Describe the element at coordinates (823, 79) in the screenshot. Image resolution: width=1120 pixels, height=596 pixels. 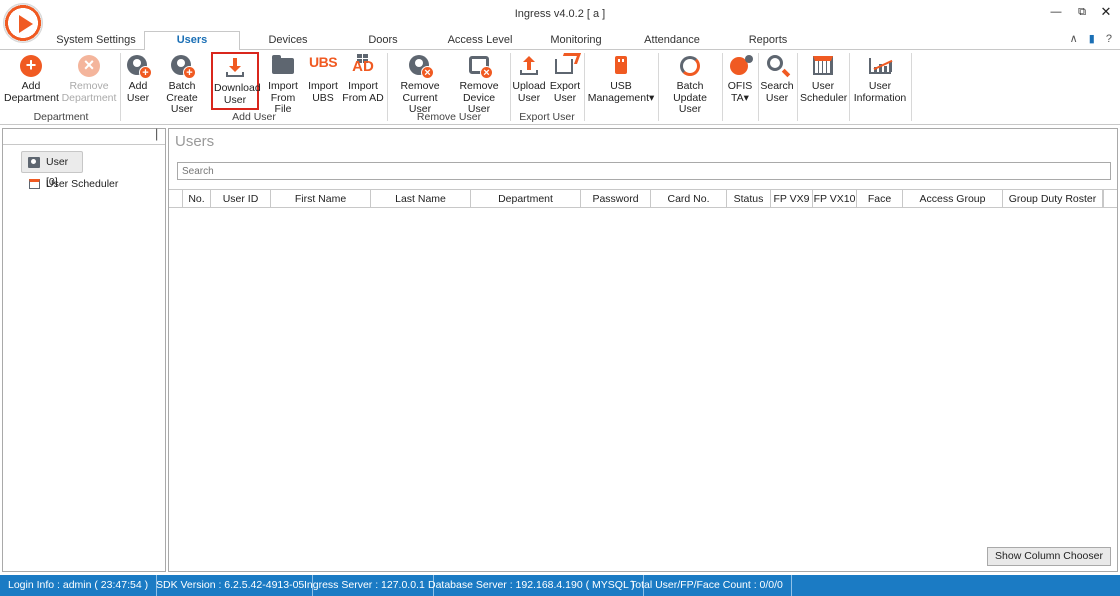
I see `user-scheduler-button: User Scheduler` at that location.